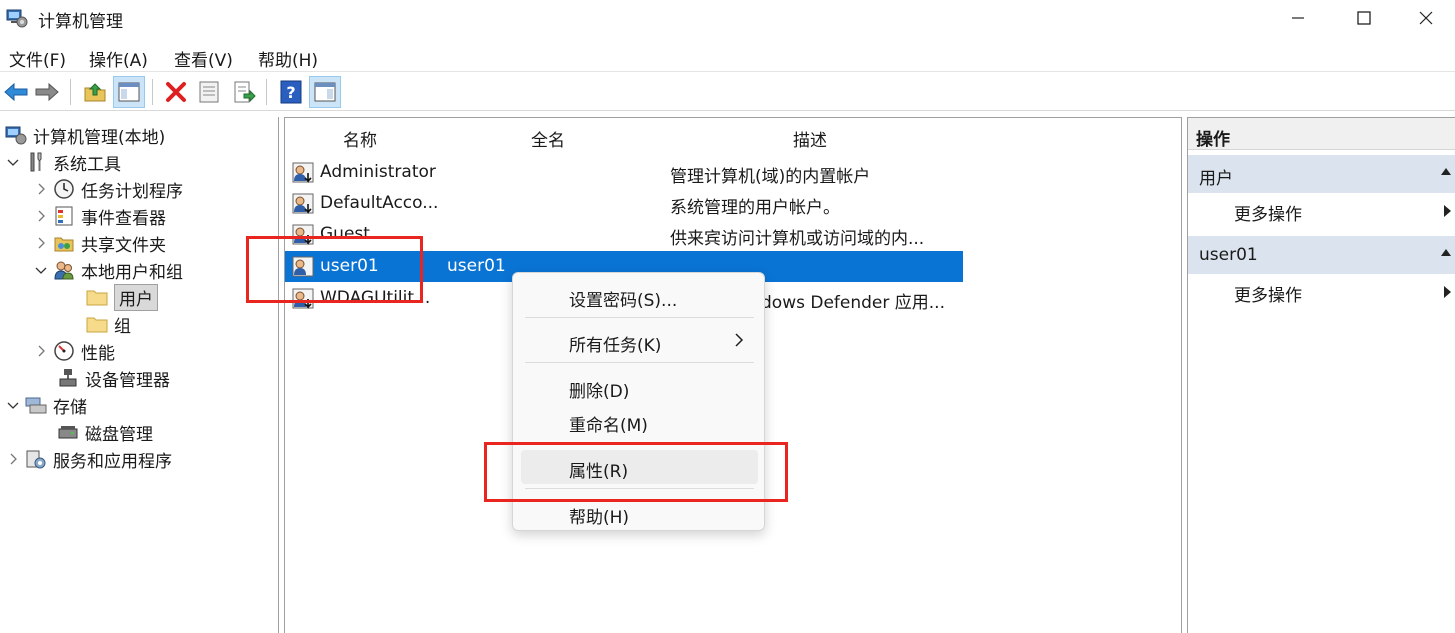 Image resolution: width=1455 pixels, height=633 pixels. I want to click on close-button, so click(1425, 18).